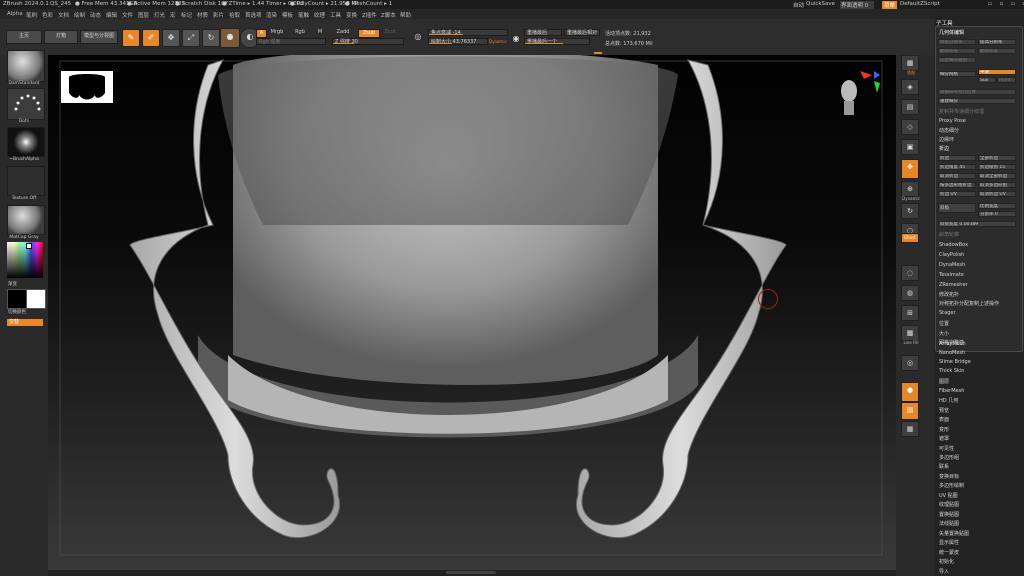 This screenshot has width=1024, height=576. I want to click on floor-icon: ▤, so click(910, 107).